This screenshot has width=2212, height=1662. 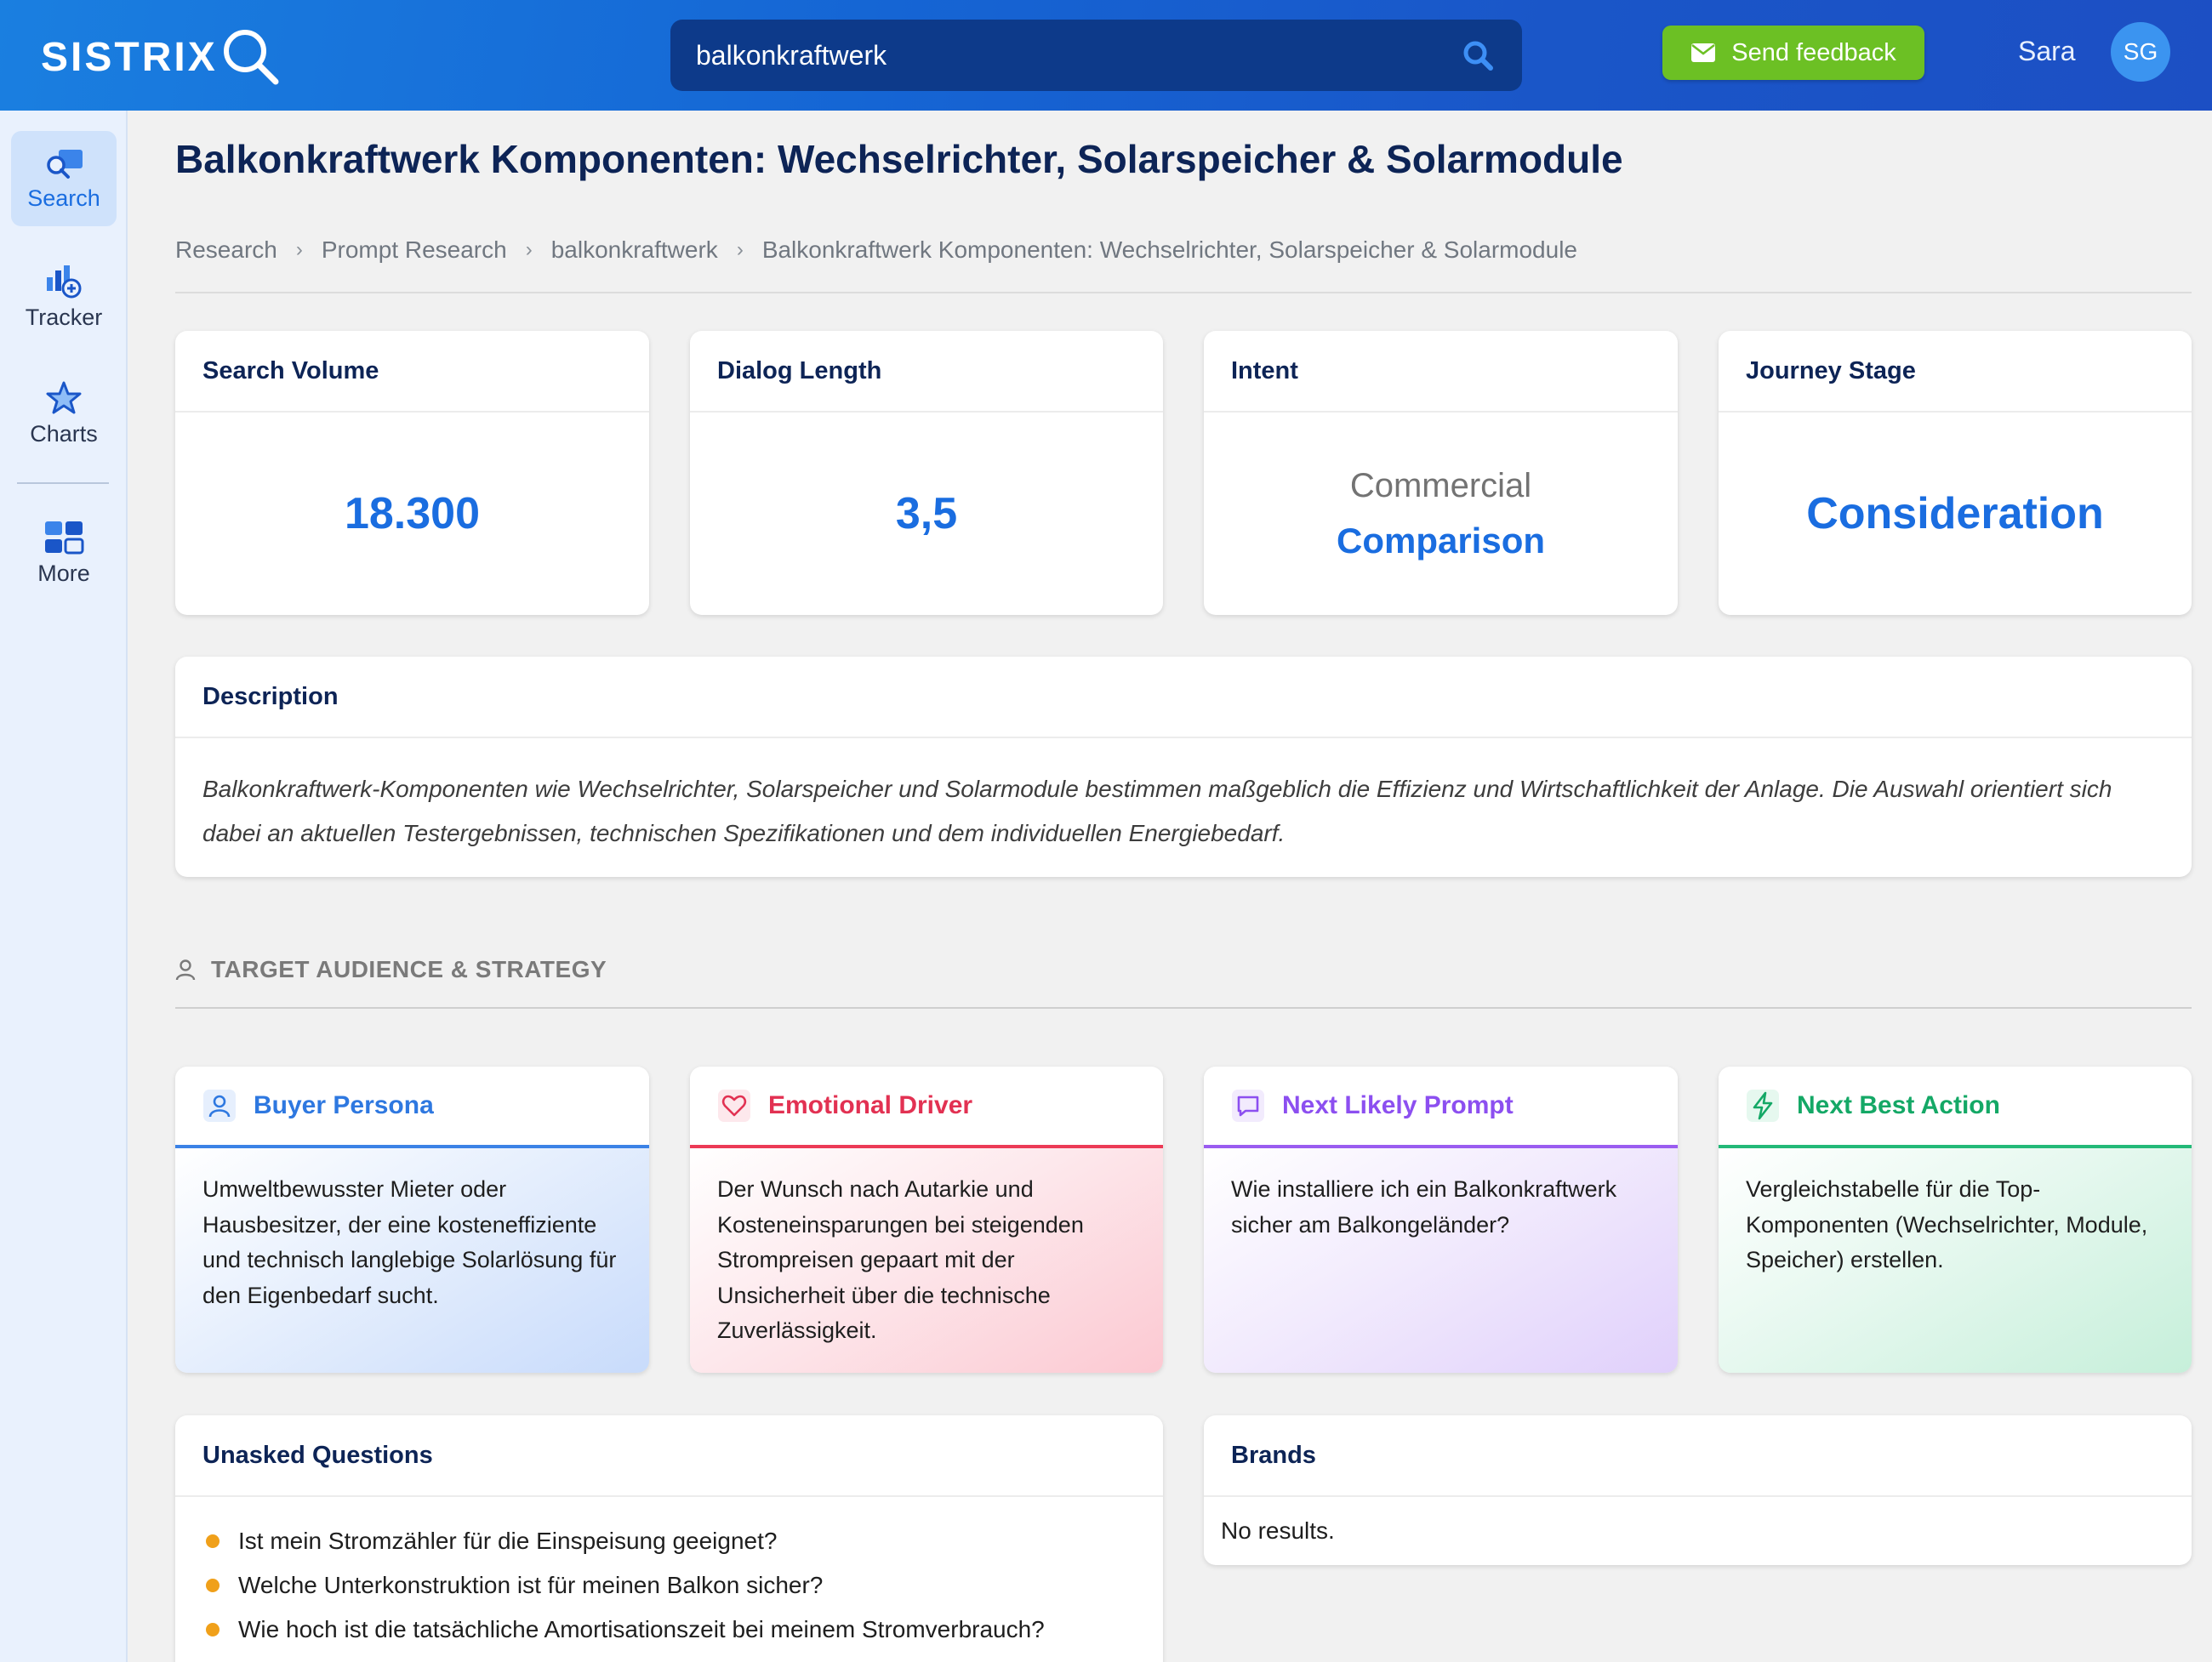 I want to click on sidebar-item-label: More, so click(x=63, y=573).